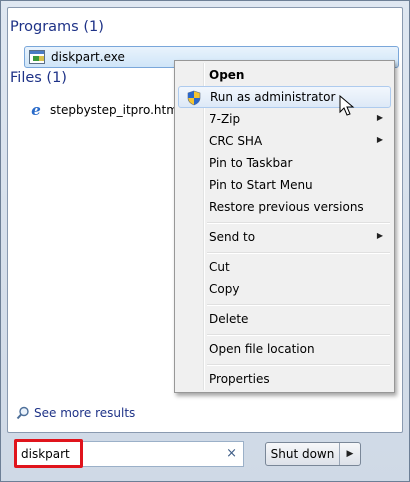 The image size is (410, 482). I want to click on shutdown-options-arrow-icon: ▶, so click(350, 454).